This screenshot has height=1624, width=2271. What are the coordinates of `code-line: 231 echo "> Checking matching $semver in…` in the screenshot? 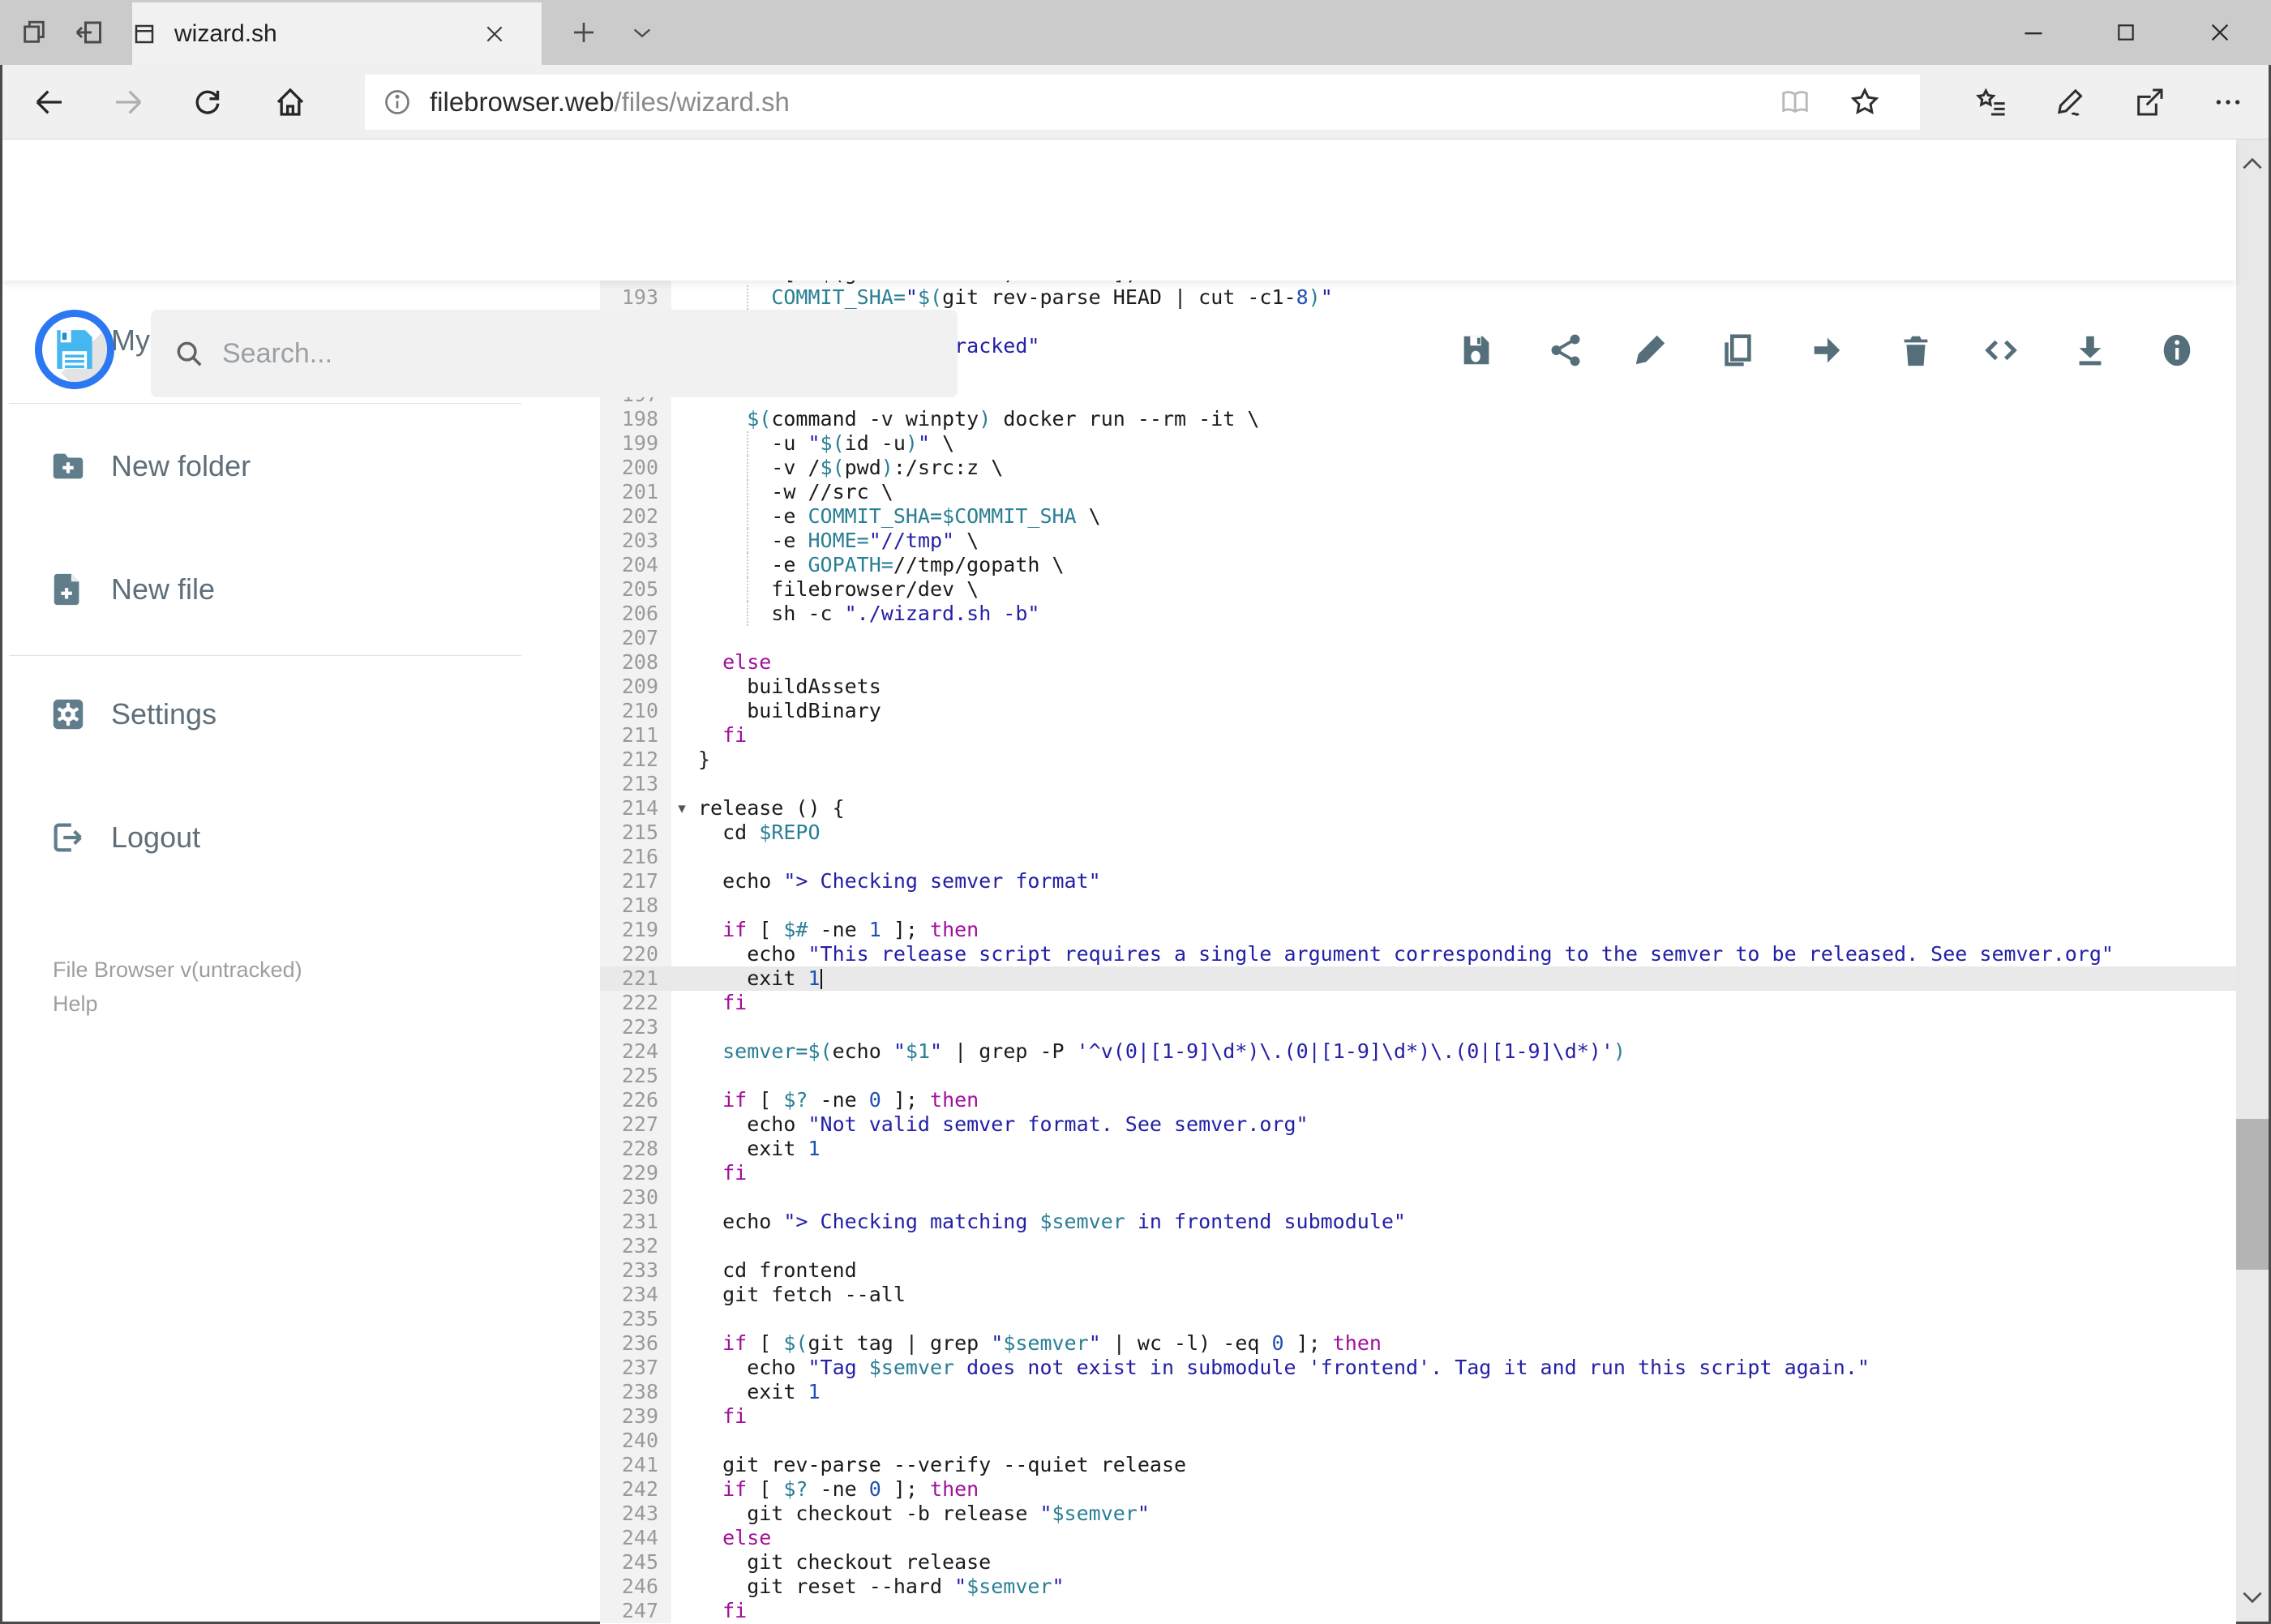 It's located at (1418, 1222).